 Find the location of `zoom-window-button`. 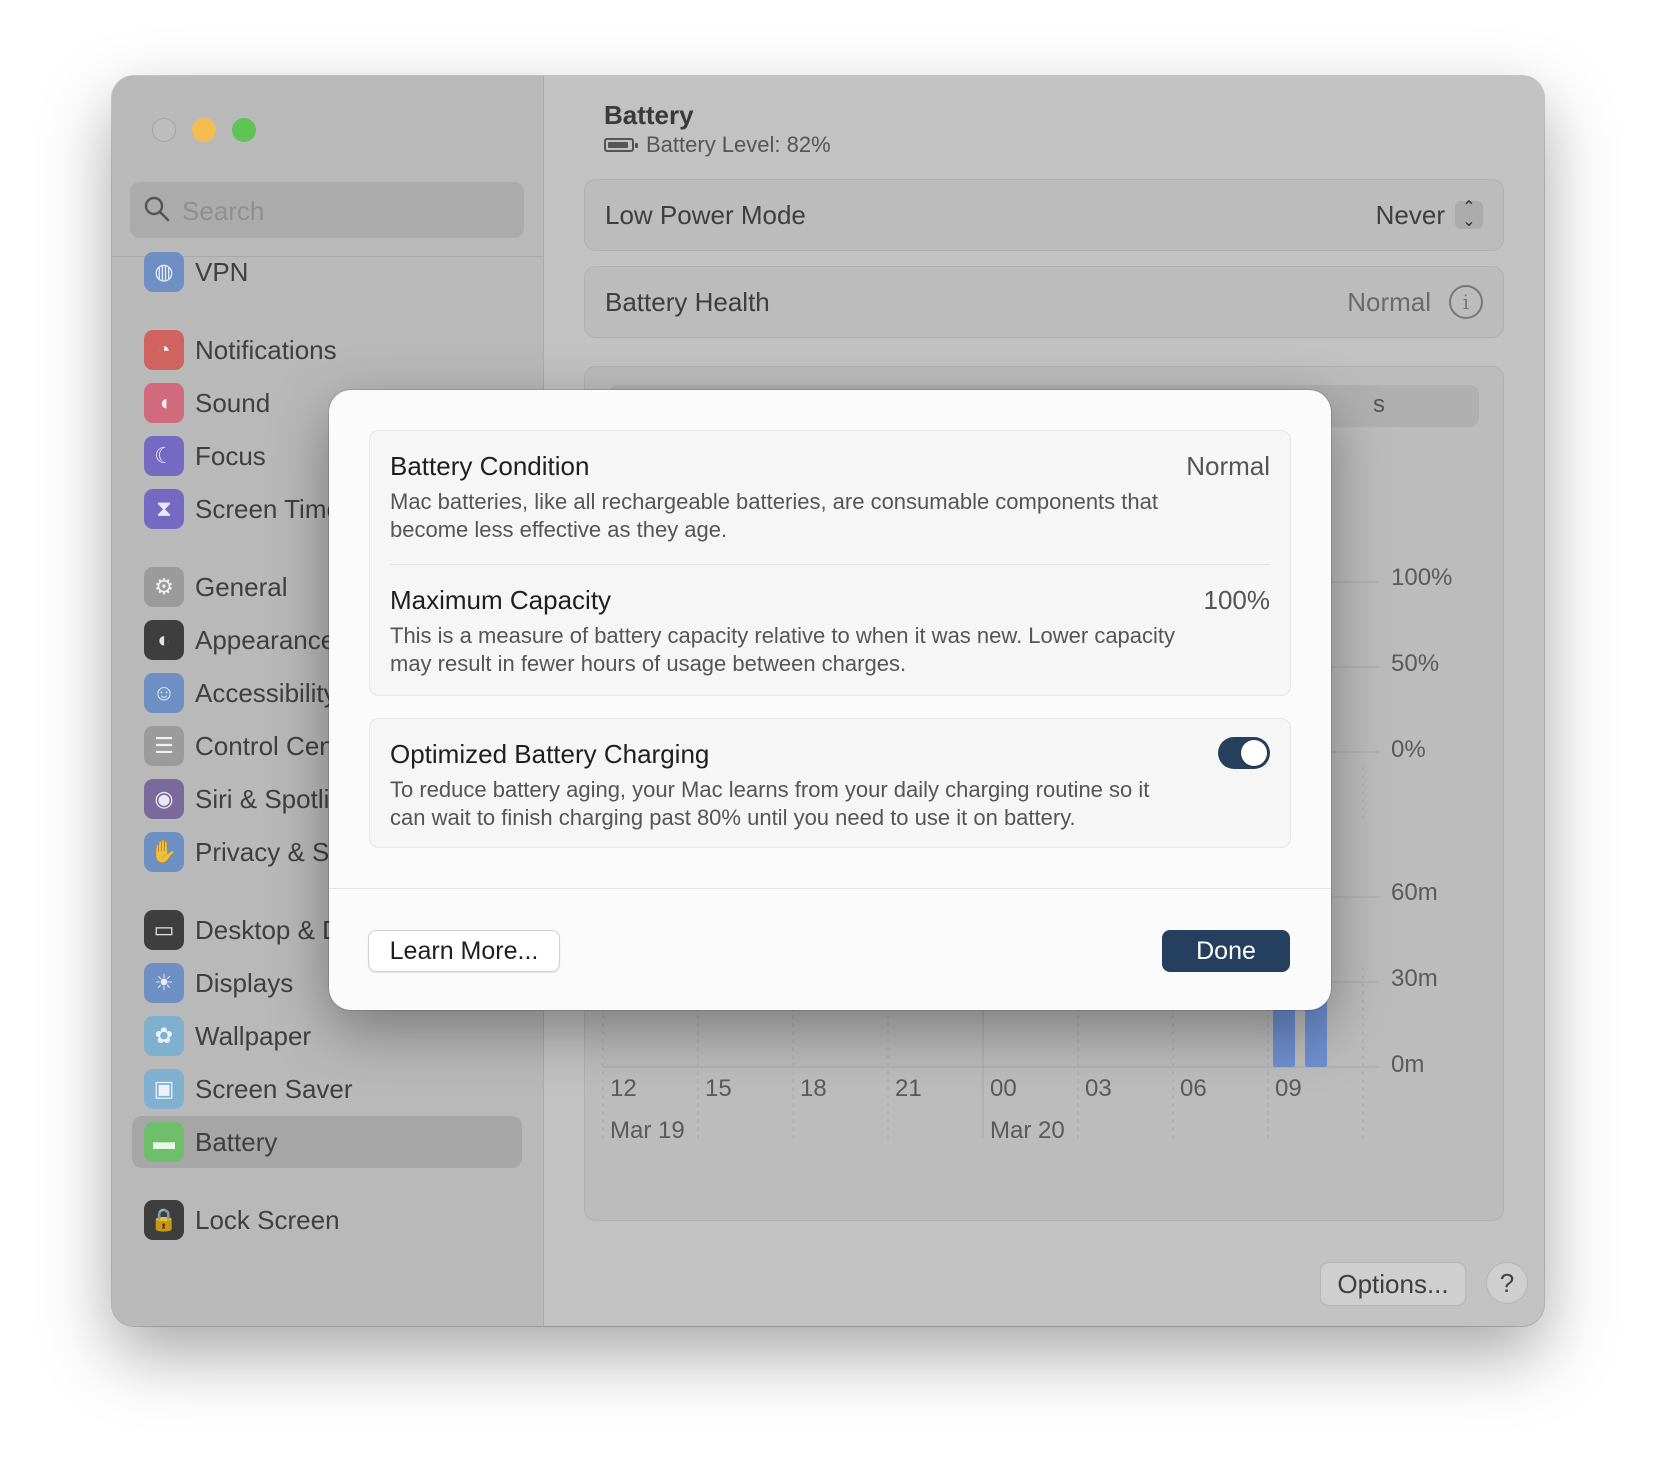

zoom-window-button is located at coordinates (244, 130).